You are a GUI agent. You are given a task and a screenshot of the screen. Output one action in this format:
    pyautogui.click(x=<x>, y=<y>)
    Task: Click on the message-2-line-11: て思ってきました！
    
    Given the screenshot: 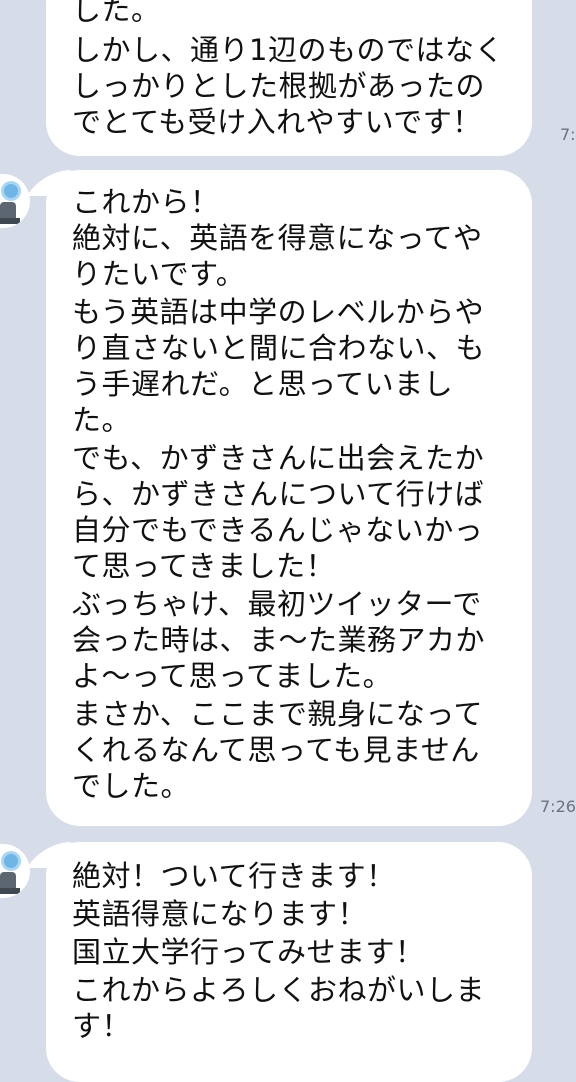 What is the action you would take?
    pyautogui.click(x=204, y=566)
    